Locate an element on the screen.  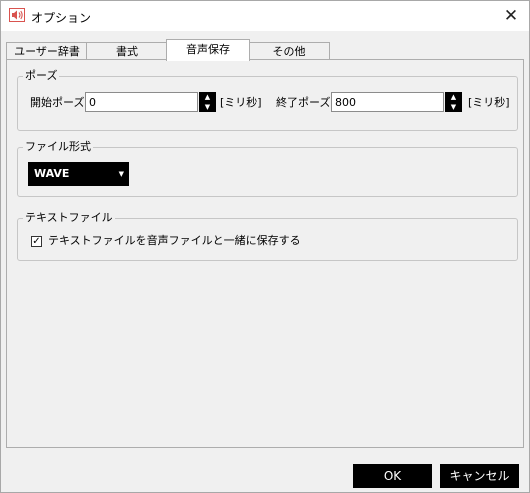
start-pause-down-button: ▼ is located at coordinates (207, 107).